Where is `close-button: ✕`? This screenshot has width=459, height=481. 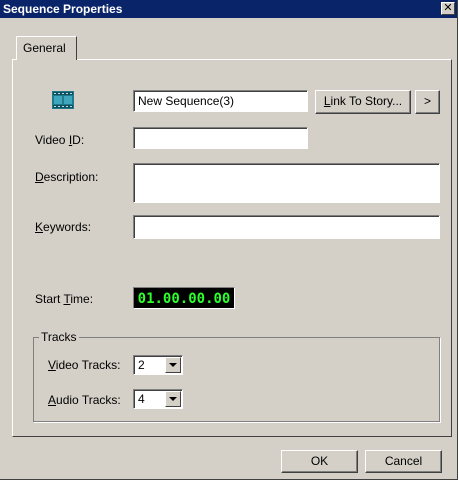 close-button: ✕ is located at coordinates (448, 8).